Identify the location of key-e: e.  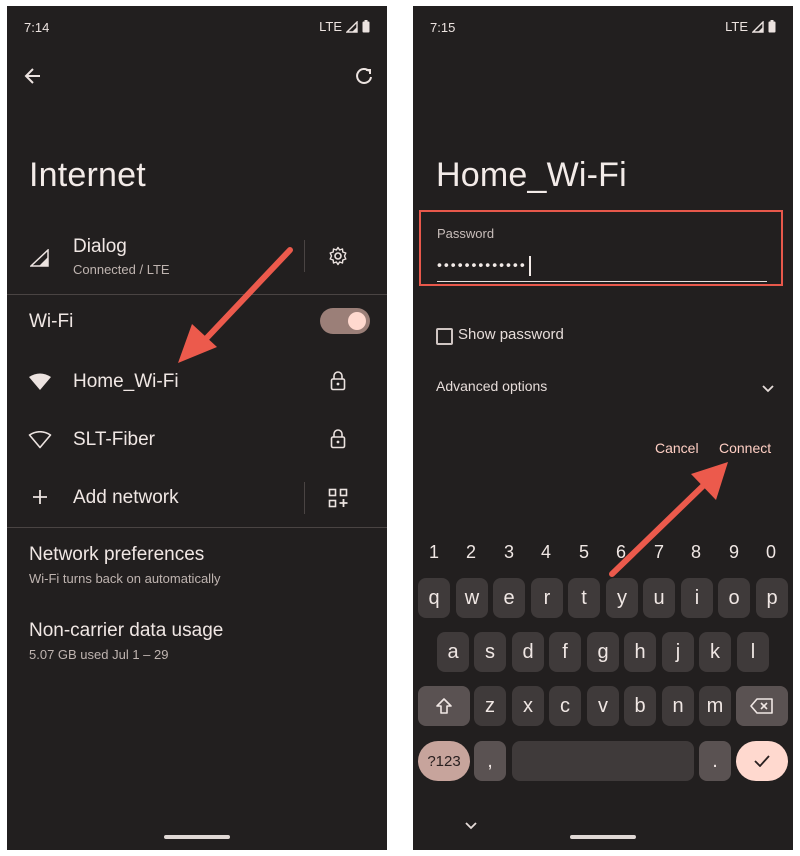
(509, 598).